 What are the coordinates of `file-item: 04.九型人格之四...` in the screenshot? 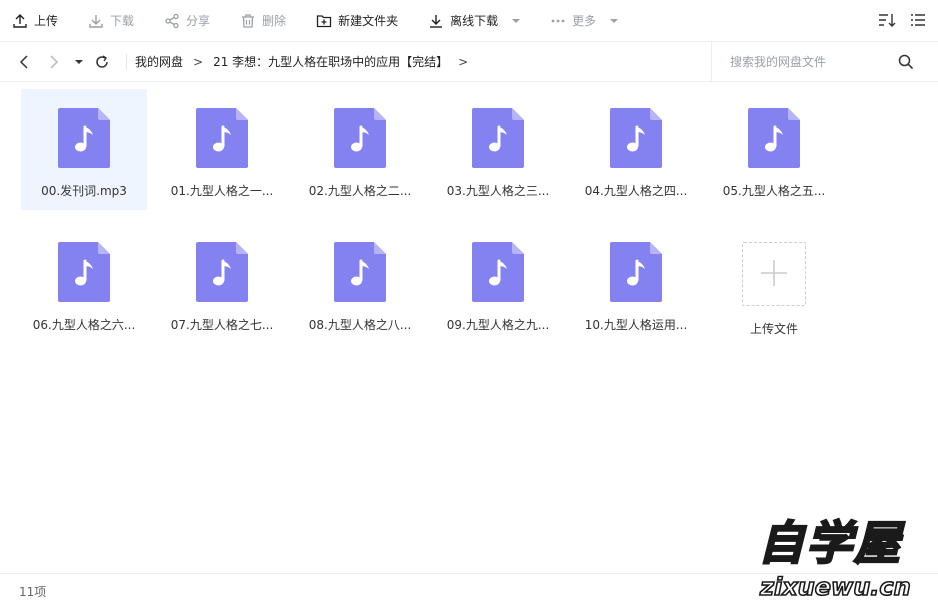 It's located at (636, 149).